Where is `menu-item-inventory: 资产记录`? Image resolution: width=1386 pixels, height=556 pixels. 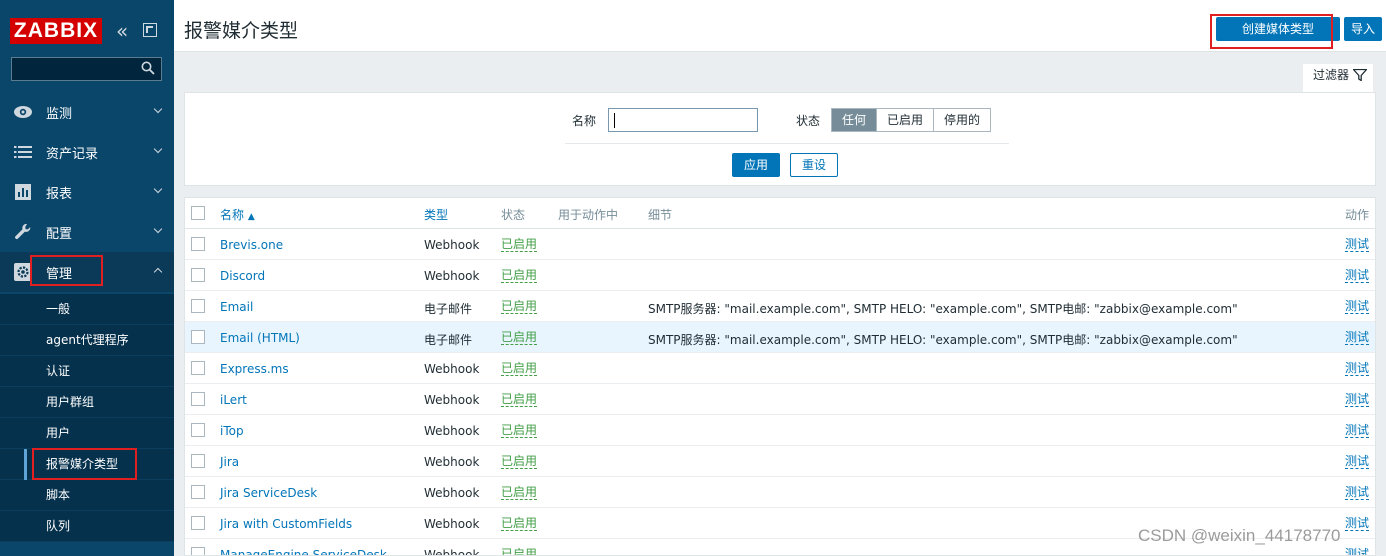 menu-item-inventory: 资产记录 is located at coordinates (87, 152).